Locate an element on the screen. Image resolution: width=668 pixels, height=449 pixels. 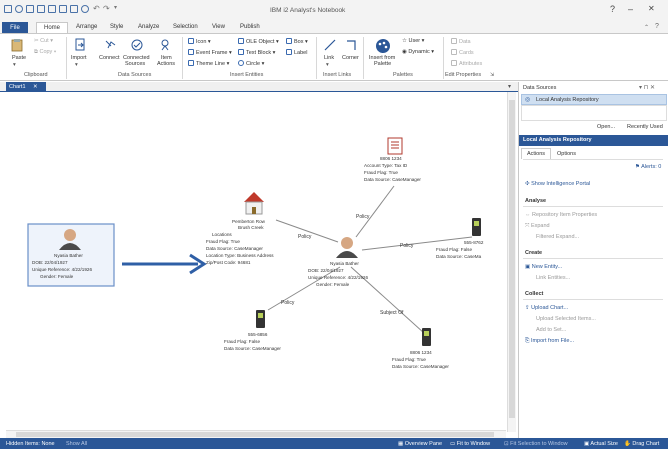
corner-button: Corner is located at coordinates (350, 58).